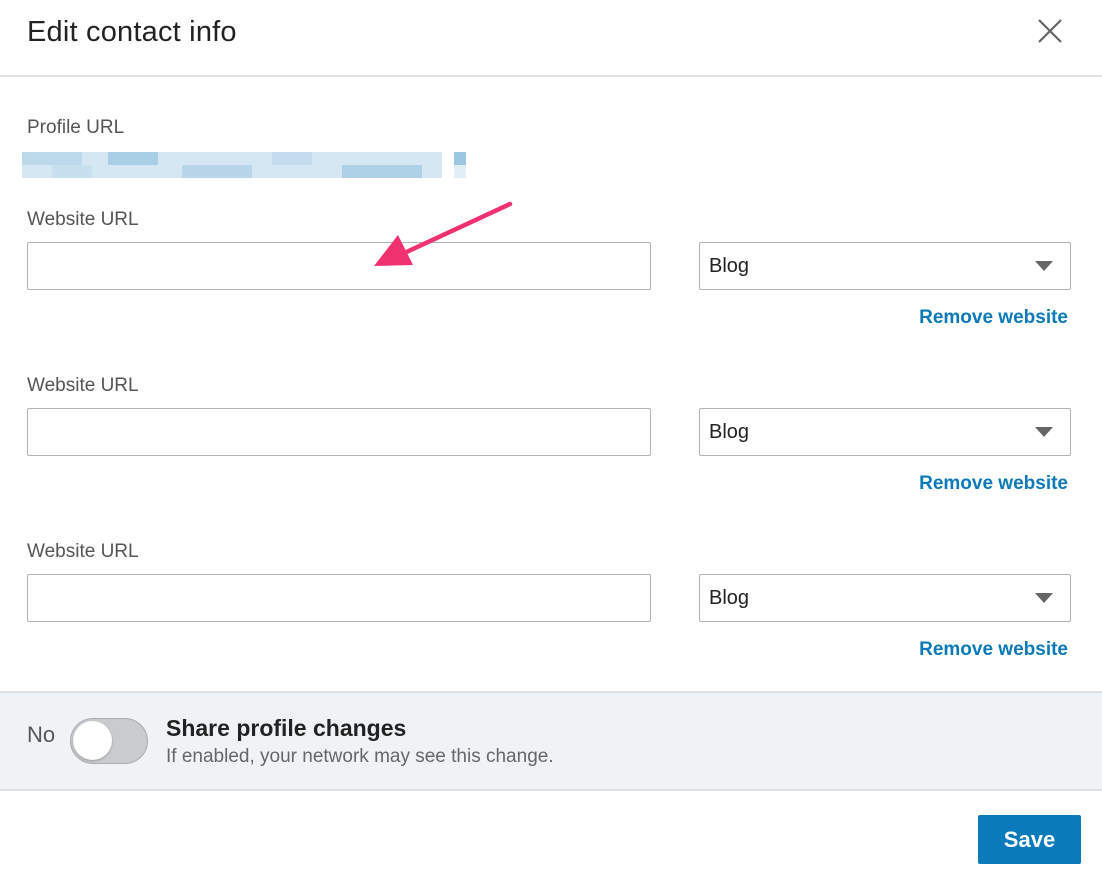 The image size is (1102, 880). What do you see at coordinates (286, 728) in the screenshot?
I see `share-title: Share profile changes` at bounding box center [286, 728].